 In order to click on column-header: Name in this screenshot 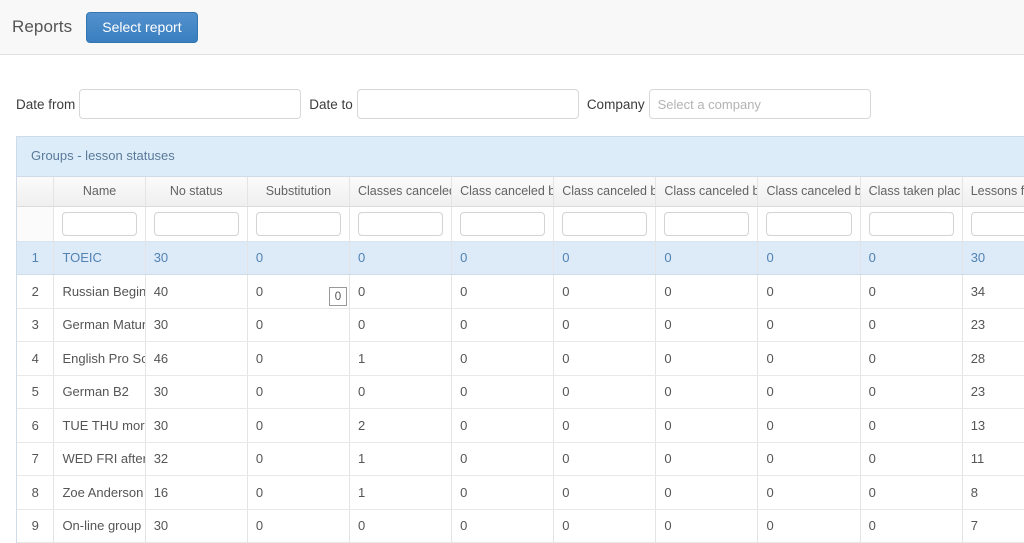, I will do `click(99, 192)`.